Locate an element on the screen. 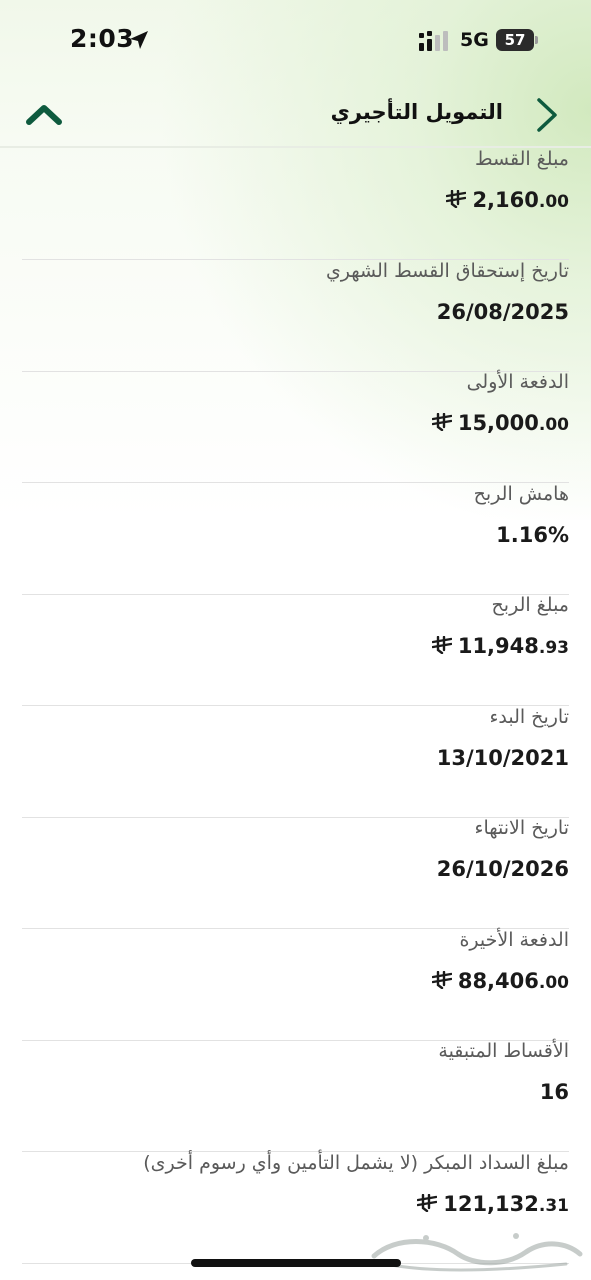 The image size is (591, 1280). detail-row: تاريخ الانتهاء 26/10/2026 is located at coordinates (295, 873).